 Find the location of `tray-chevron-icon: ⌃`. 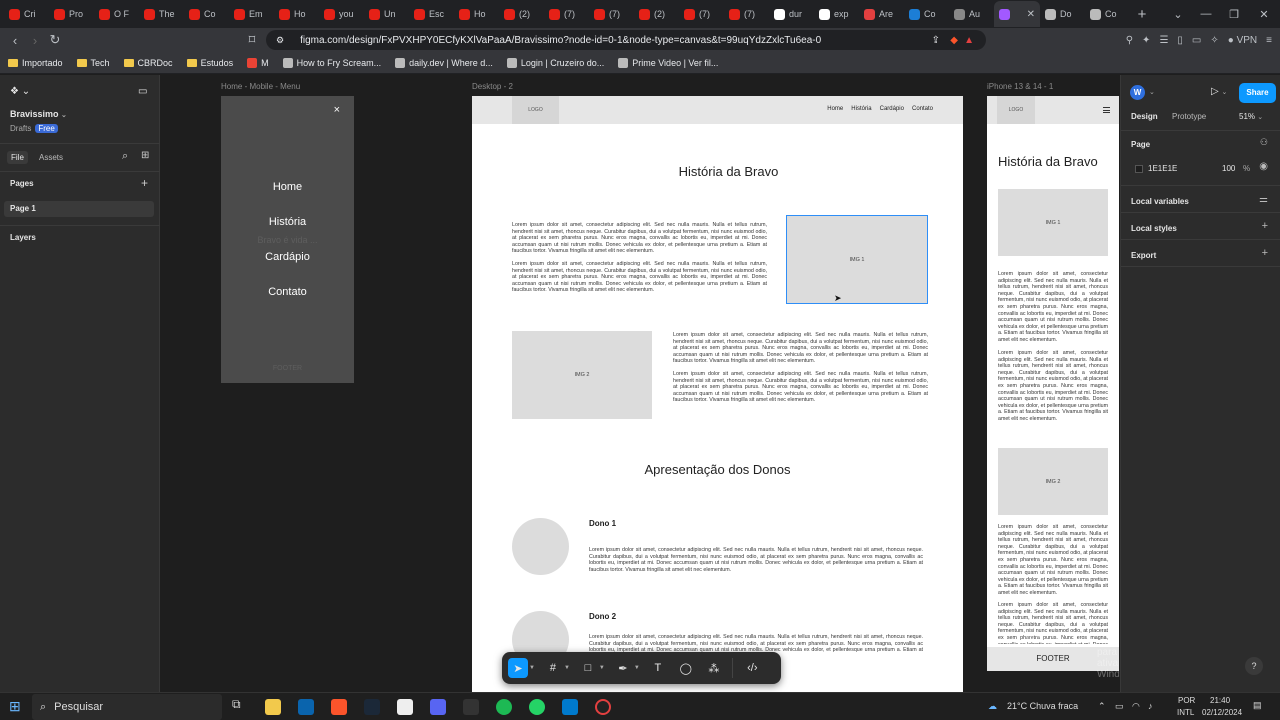

tray-chevron-icon: ⌃ is located at coordinates (1102, 706).